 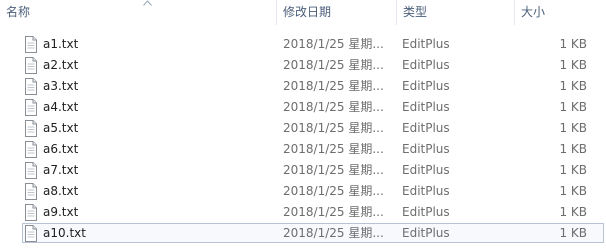 I want to click on file-name: a2.txt, so click(x=60, y=65).